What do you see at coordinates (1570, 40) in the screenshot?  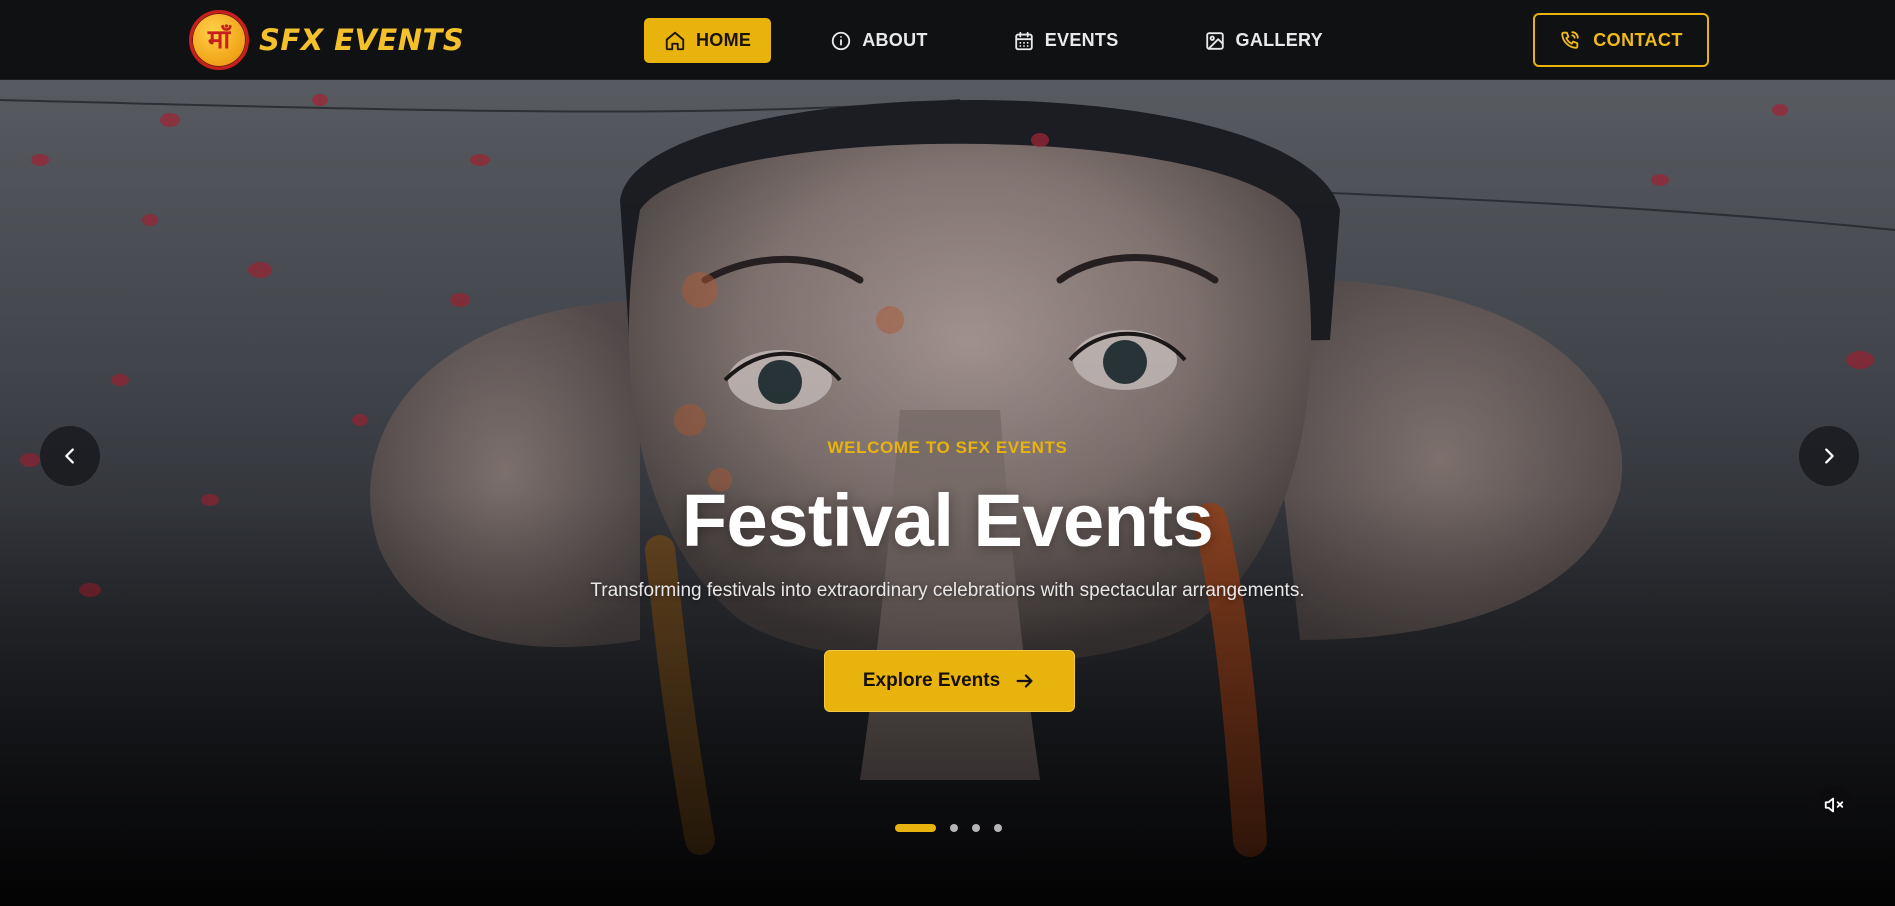 I see `phone-icon` at bounding box center [1570, 40].